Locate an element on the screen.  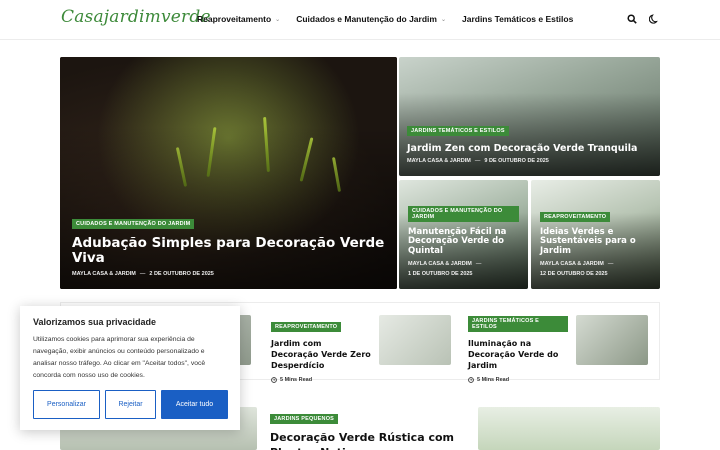
nav-item-jardins-tematicos: Jardins Temáticos e Estilos is located at coordinates (517, 19).